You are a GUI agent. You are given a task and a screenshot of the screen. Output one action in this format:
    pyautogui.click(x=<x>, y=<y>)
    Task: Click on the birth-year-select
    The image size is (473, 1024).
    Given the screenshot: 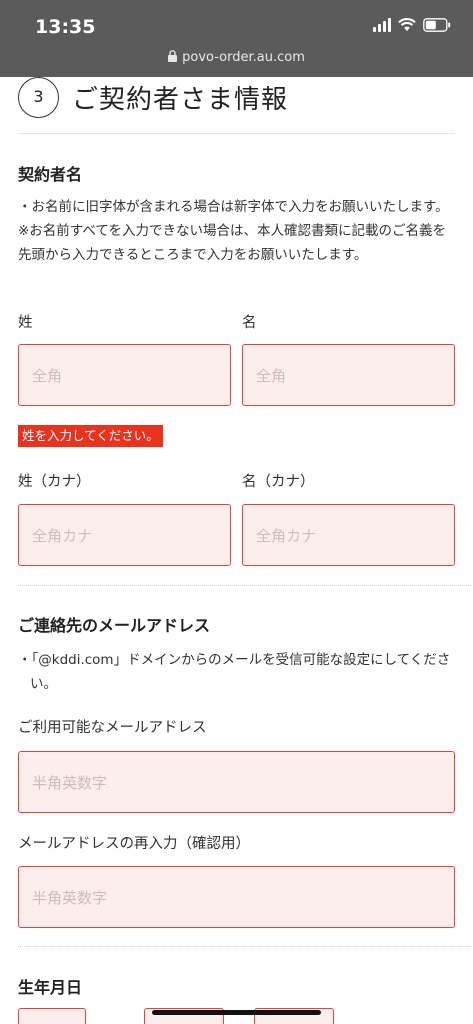 What is the action you would take?
    pyautogui.click(x=52, y=1016)
    